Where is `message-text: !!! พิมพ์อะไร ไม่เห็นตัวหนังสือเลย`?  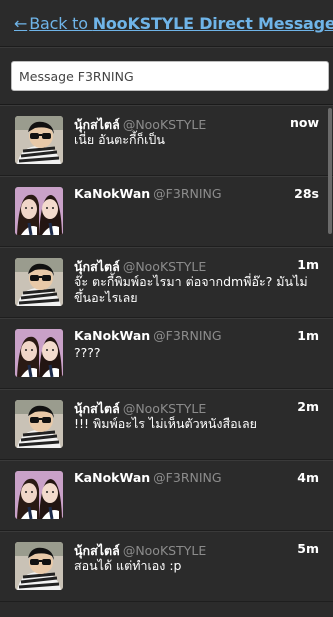
message-text: !!! พิมพ์อะไร ไม่เห็นตัวหนังสือเลย is located at coordinates (165, 423).